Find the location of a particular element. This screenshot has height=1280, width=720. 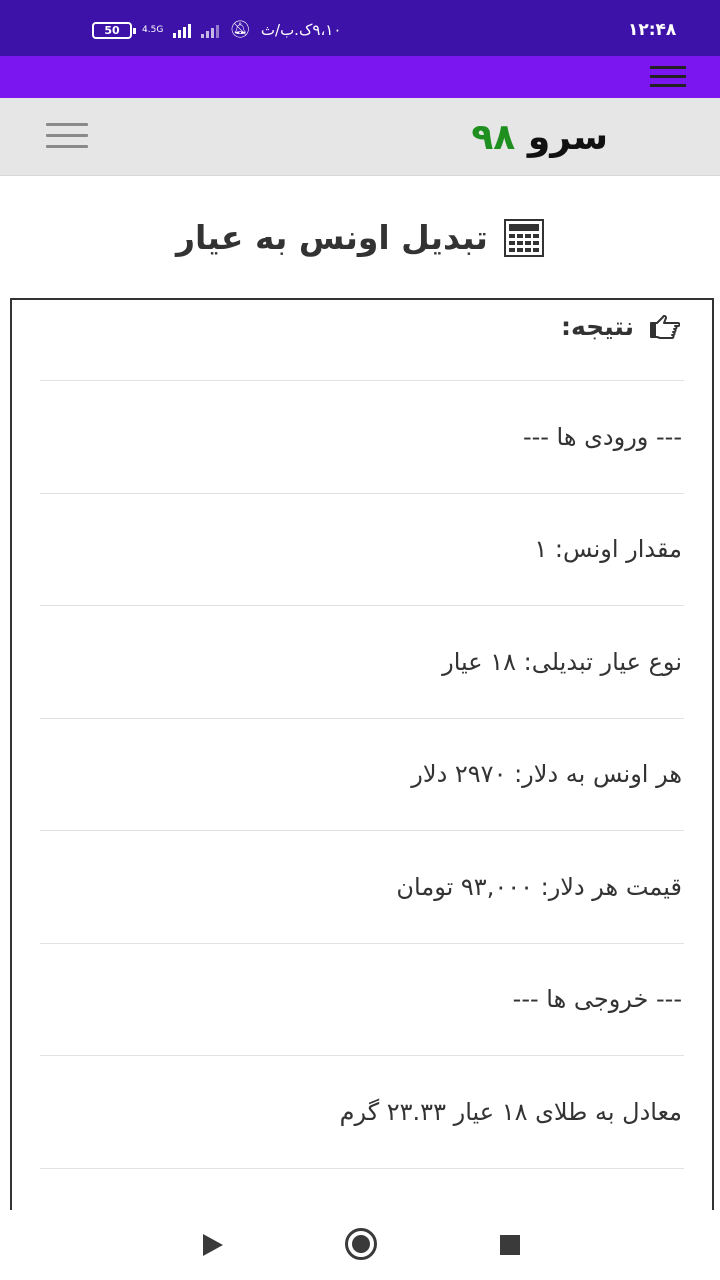

result-row-dollar-price: قیمت هر دلار: ۹۳,۰۰۰ تومان is located at coordinates (362, 886).